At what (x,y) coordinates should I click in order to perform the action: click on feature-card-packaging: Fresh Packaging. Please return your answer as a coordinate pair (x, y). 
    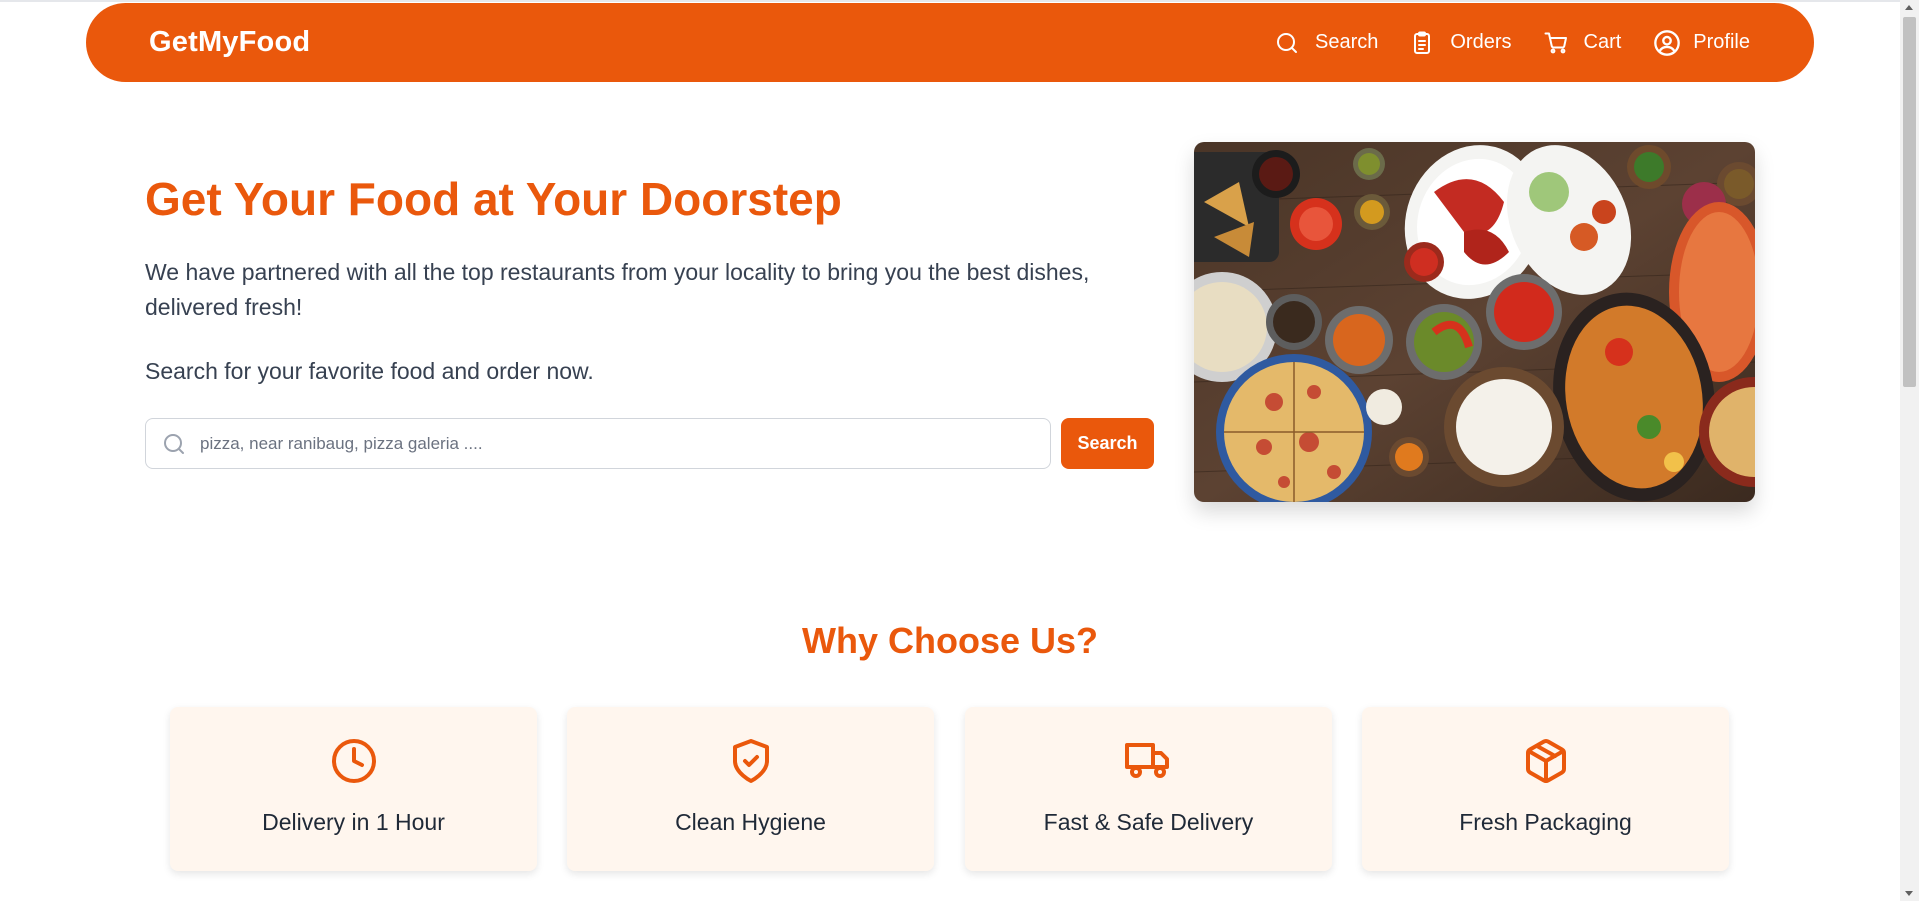
    Looking at the image, I should click on (1545, 789).